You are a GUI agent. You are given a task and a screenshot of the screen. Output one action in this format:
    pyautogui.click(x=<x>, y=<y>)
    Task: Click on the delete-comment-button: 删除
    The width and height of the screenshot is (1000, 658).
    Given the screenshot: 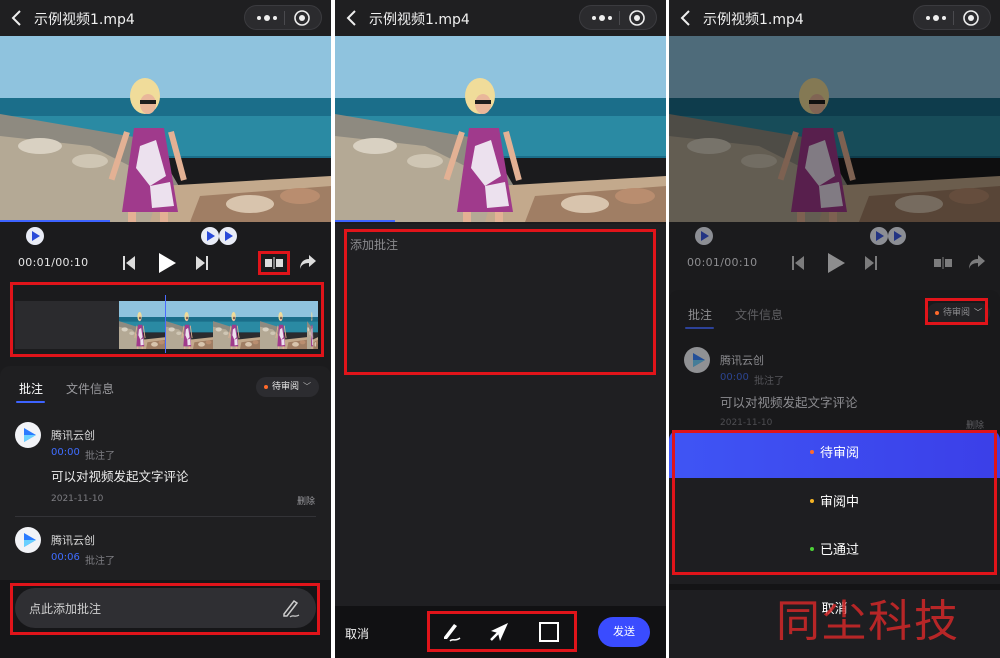 What is the action you would take?
    pyautogui.click(x=306, y=500)
    